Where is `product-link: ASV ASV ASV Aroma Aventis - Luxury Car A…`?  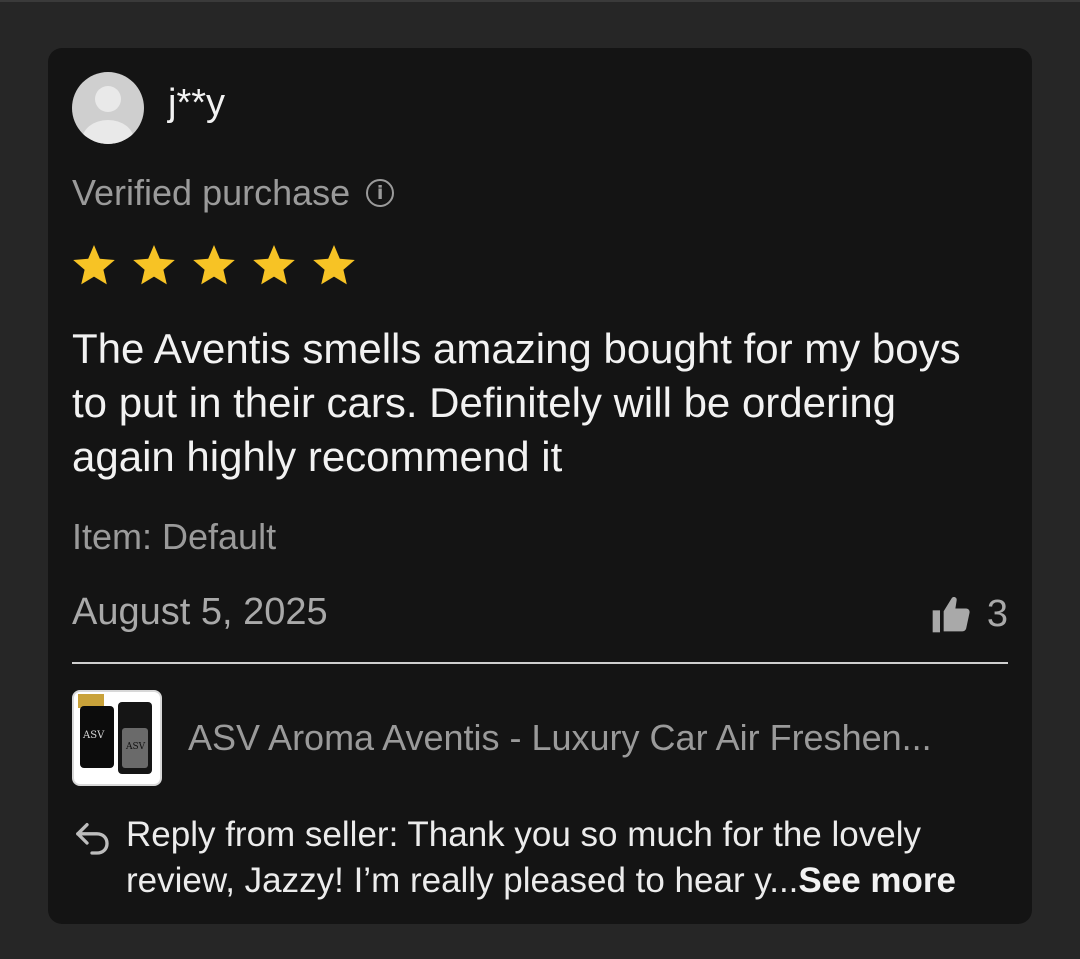
product-link: ASV ASV ASV Aroma Aventis - Luxury Car A… is located at coordinates (502, 738).